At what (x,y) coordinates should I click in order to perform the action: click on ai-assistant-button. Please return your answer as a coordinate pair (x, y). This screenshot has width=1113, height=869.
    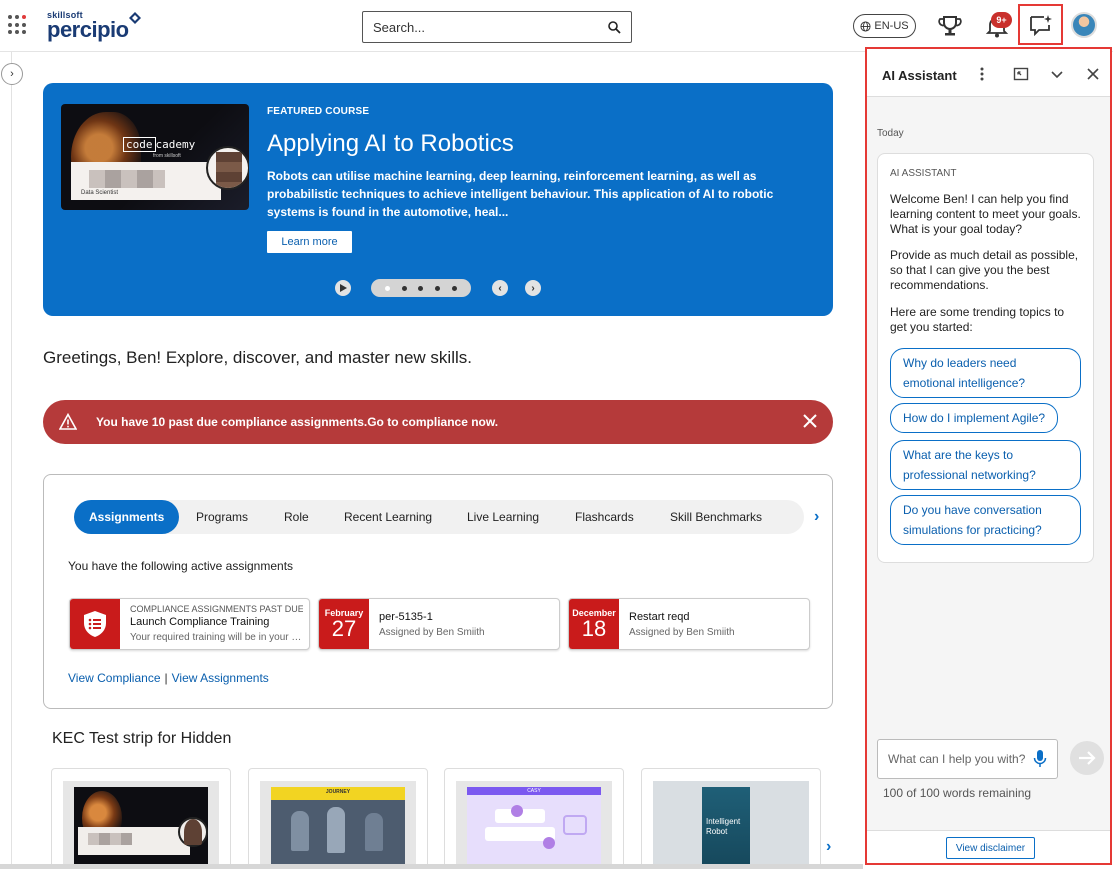
    Looking at the image, I should click on (1040, 24).